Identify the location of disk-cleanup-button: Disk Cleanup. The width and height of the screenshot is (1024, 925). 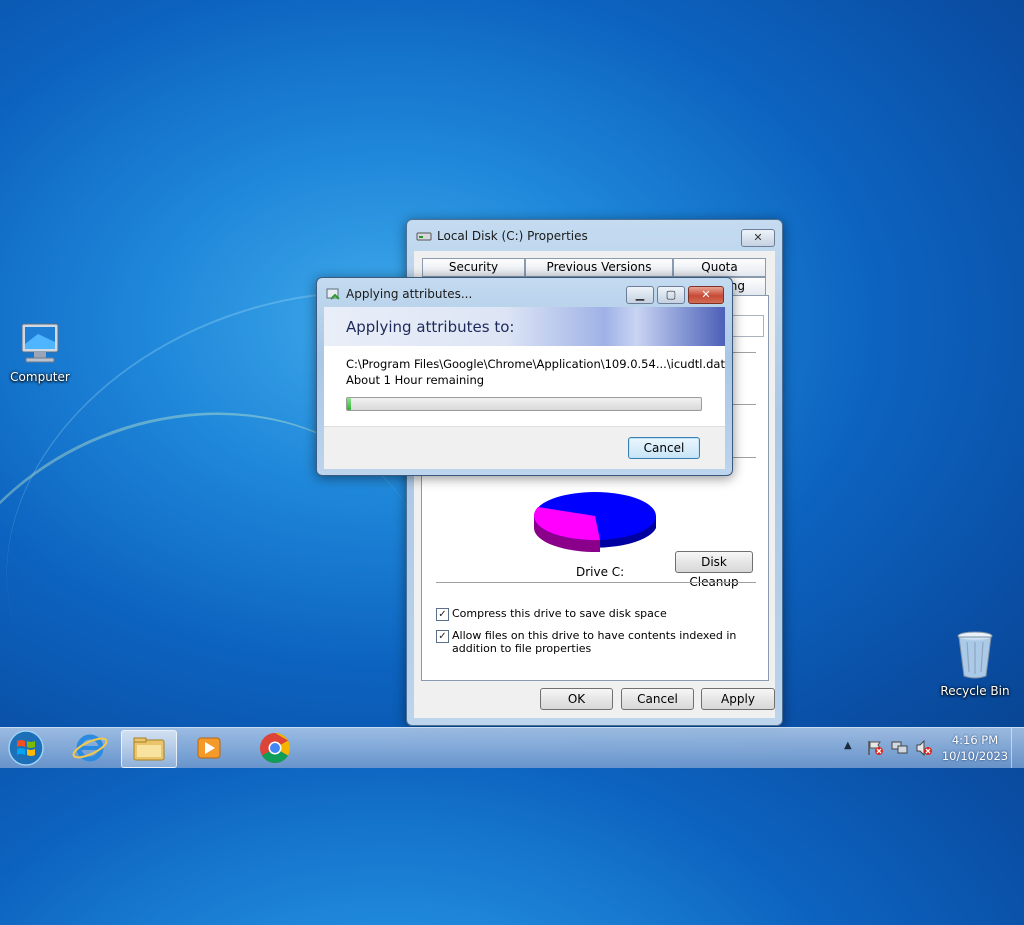
(714, 570).